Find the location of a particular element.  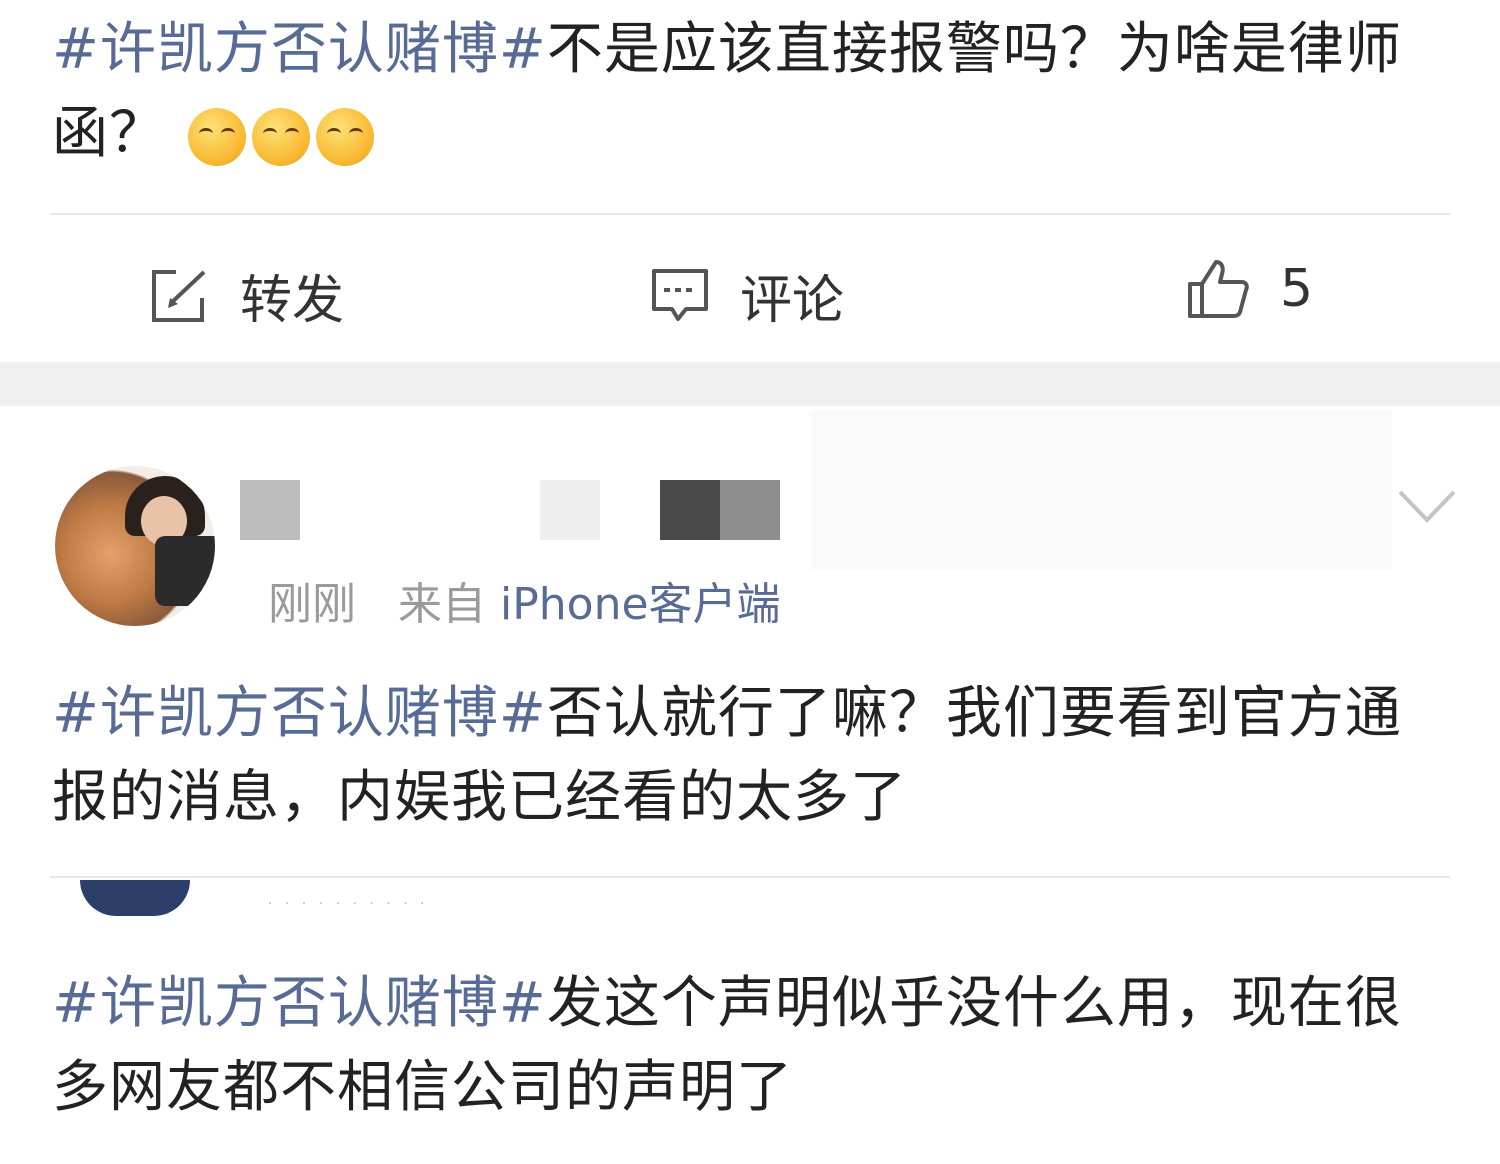

post-text: #许凯方否认赌博#否认就行了嘛？我们要看到官方通报的消息，内娱我已经看的太多了 is located at coordinates (752, 756).